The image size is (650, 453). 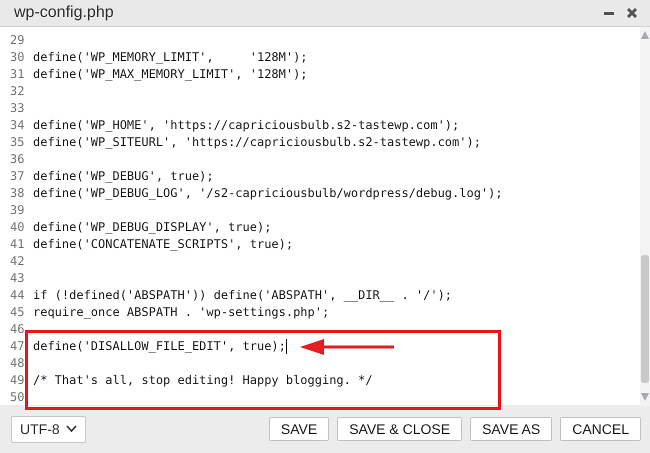 I want to click on text-cursor, so click(x=286, y=346).